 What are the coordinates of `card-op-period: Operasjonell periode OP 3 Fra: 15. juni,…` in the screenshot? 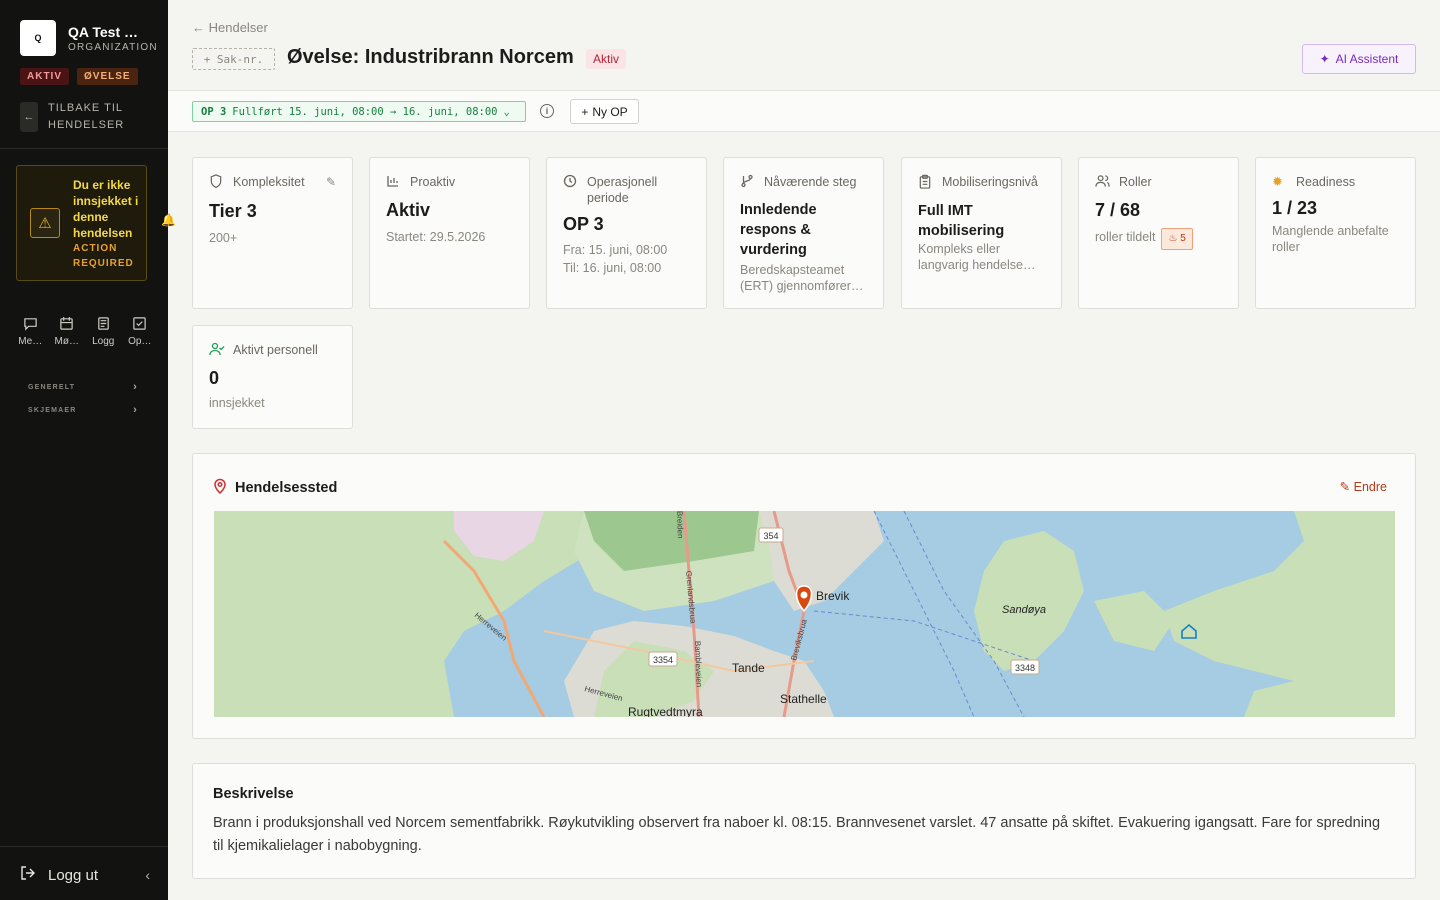 It's located at (626, 233).